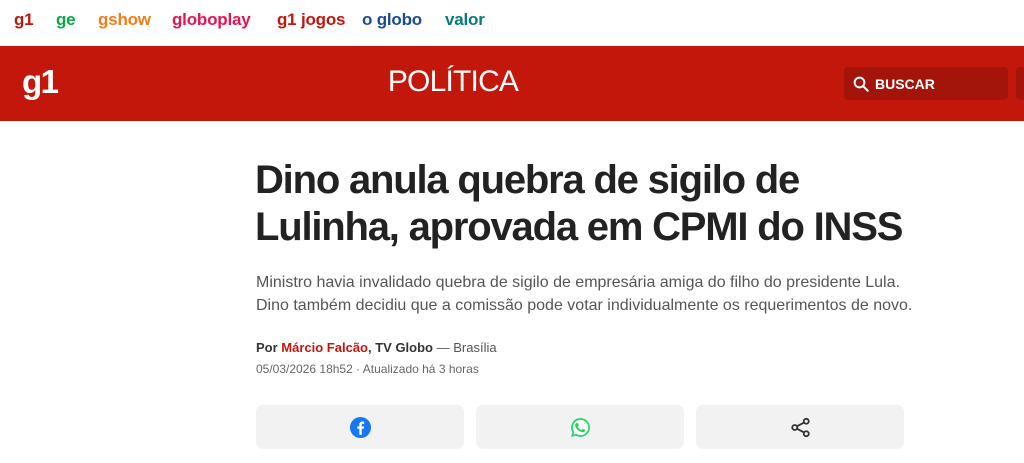 The width and height of the screenshot is (1024, 463). I want to click on author-link: Márcio Falcão, so click(324, 347).